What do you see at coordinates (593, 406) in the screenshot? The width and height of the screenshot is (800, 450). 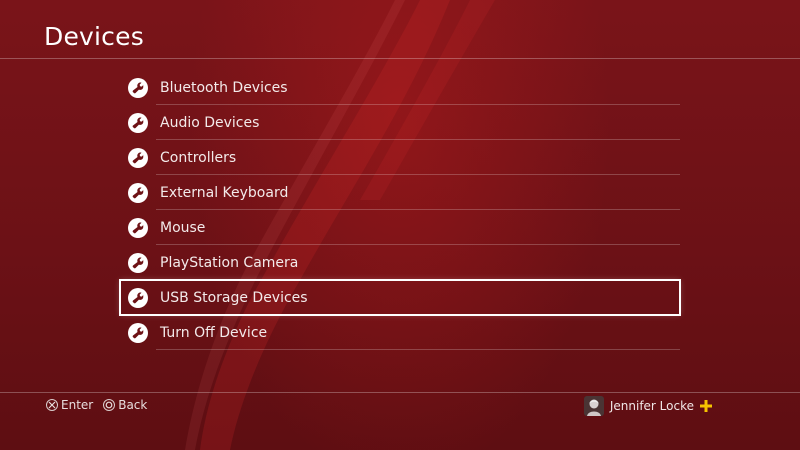 I see `avatar` at bounding box center [593, 406].